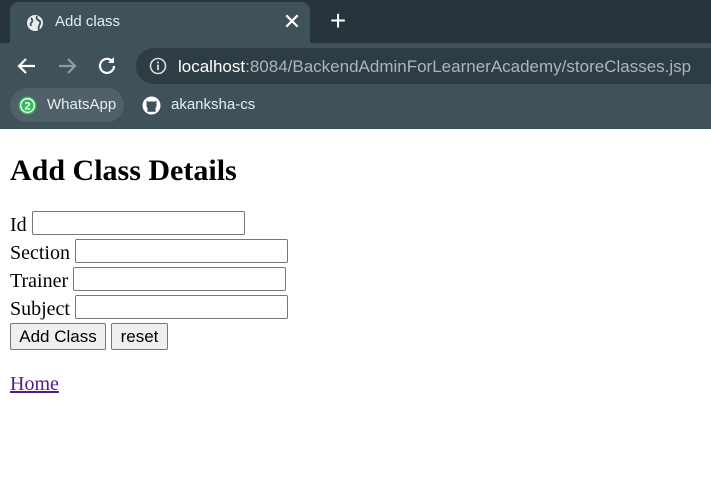  I want to click on active-tab: Add class ✕, so click(160, 22).